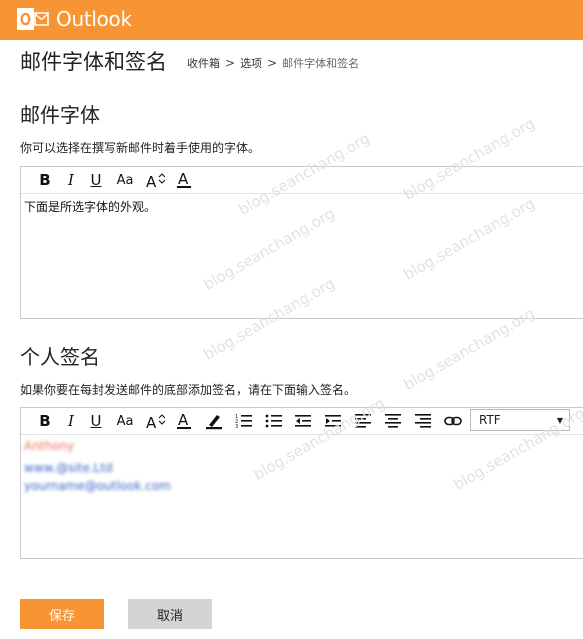 The height and width of the screenshot is (639, 583). What do you see at coordinates (203, 63) in the screenshot?
I see `breadcrumb-inbox: 收件箱` at bounding box center [203, 63].